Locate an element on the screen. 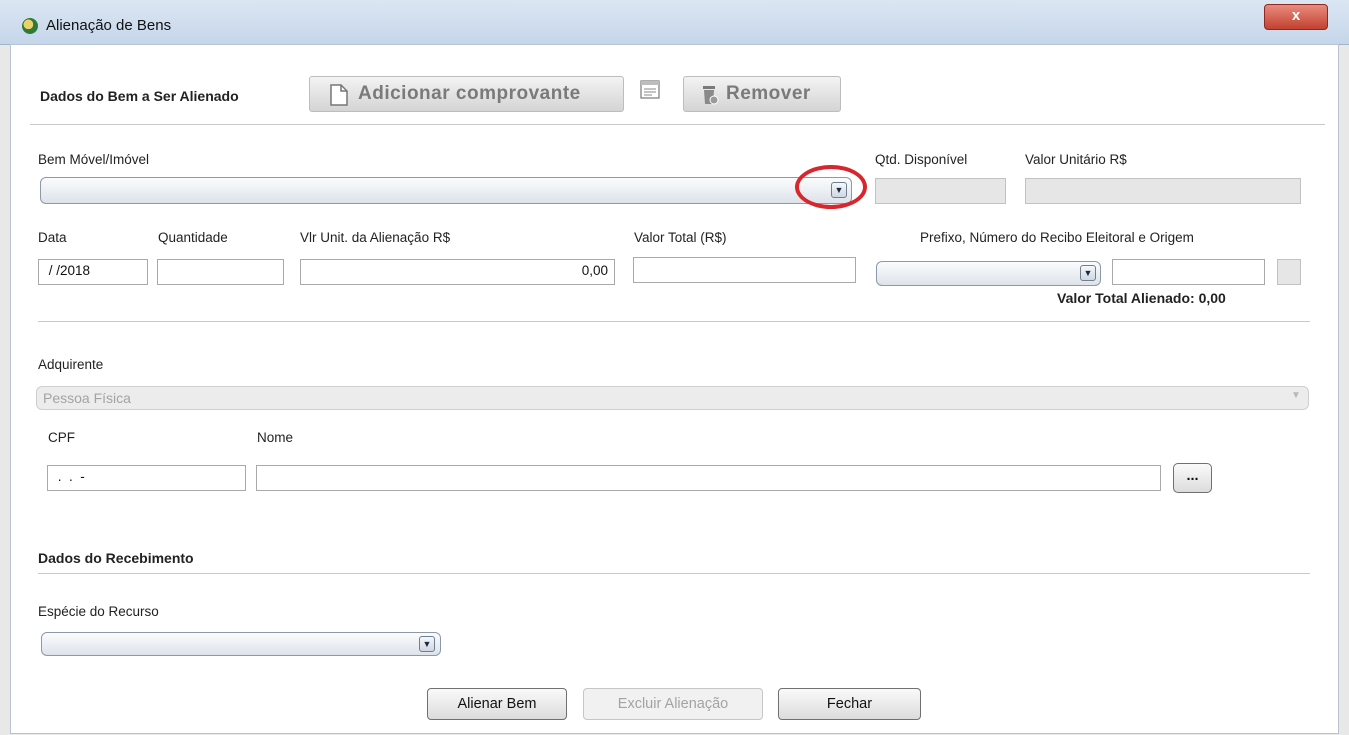 This screenshot has height=735, width=1349. qtd-disponivel-field is located at coordinates (940, 191).